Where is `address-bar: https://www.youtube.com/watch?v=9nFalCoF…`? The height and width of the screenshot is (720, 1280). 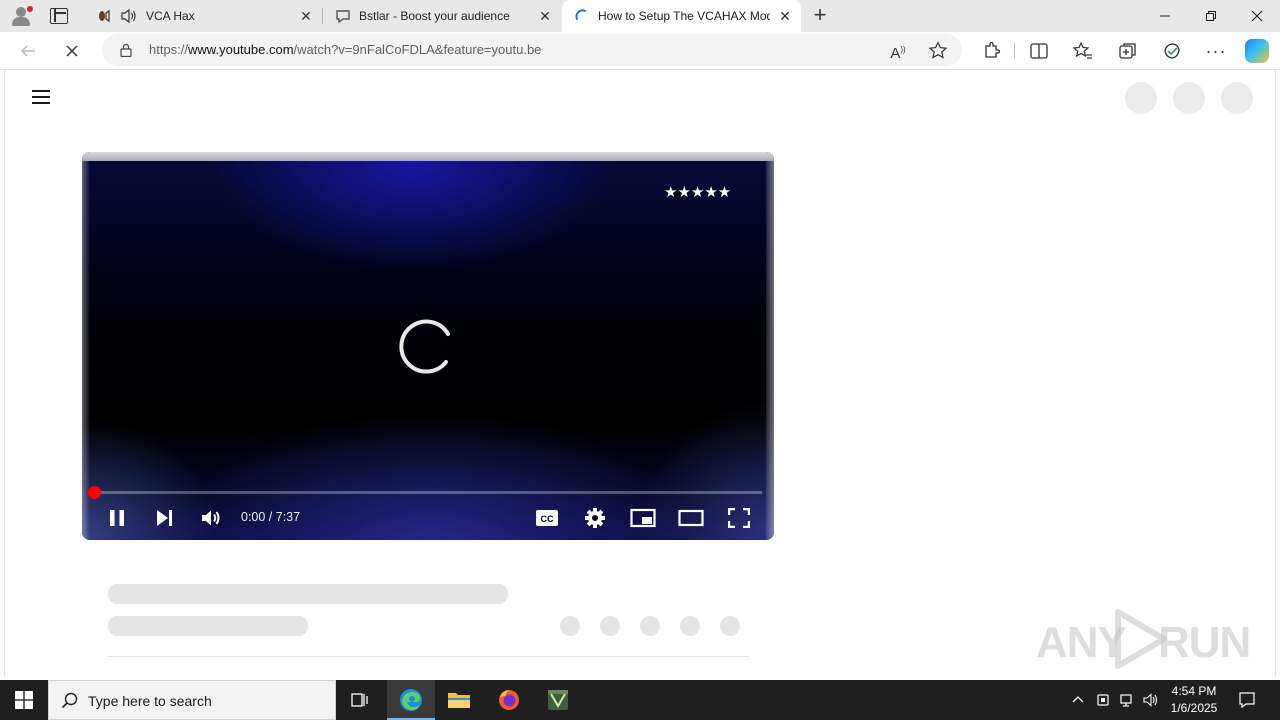 address-bar: https://www.youtube.com/watch?v=9nFalCoF… is located at coordinates (532, 50).